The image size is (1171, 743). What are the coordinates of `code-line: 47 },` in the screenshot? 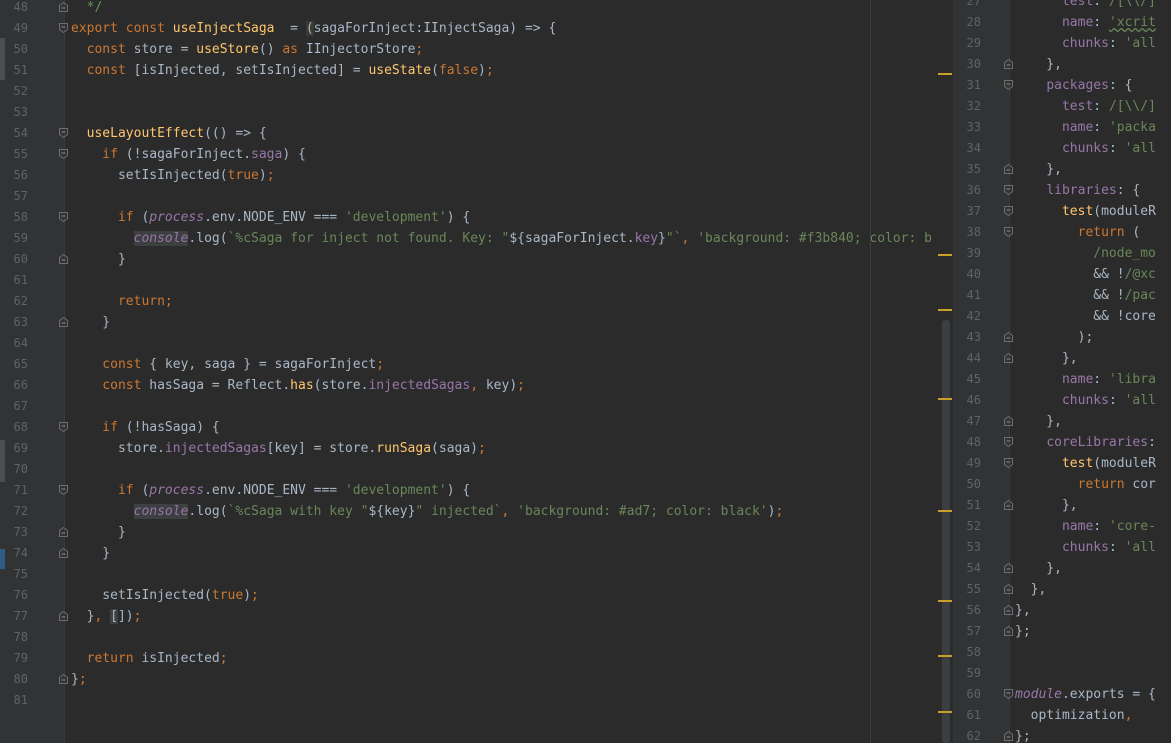 It's located at (1062, 421).